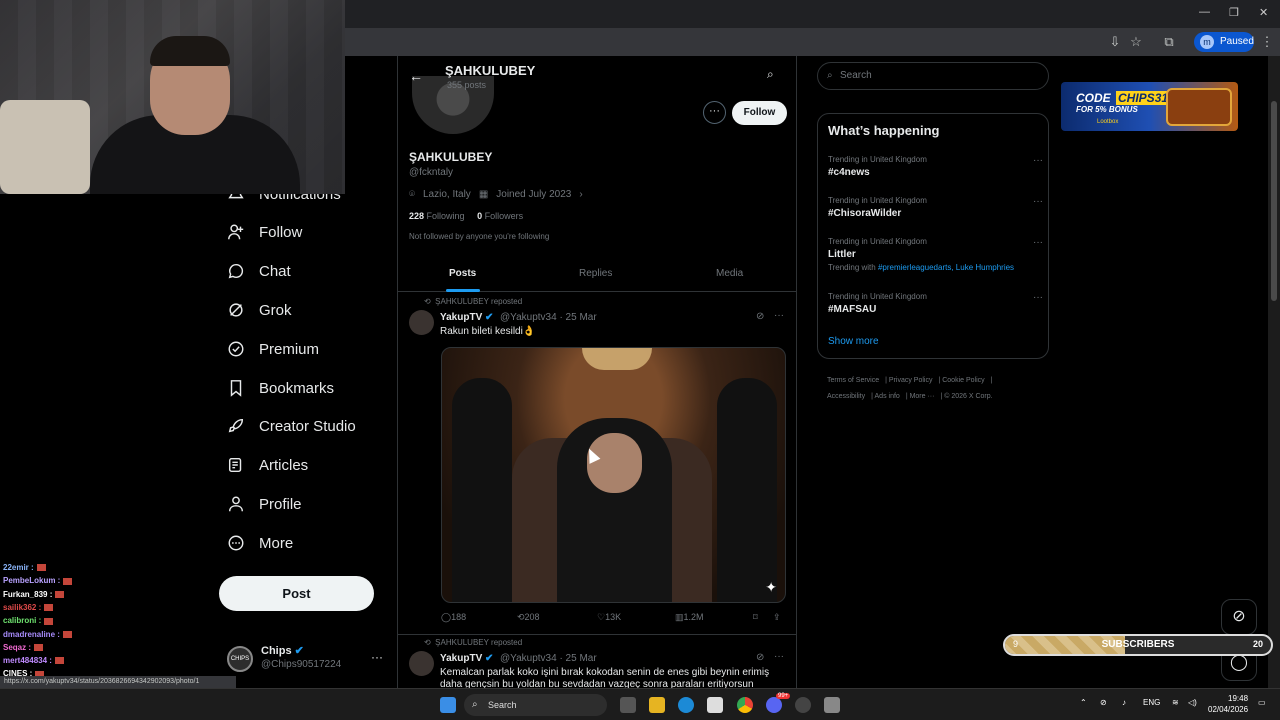 The image size is (1280, 720). Describe the element at coordinates (770, 74) in the screenshot. I see `search-icon: ⌕` at that location.